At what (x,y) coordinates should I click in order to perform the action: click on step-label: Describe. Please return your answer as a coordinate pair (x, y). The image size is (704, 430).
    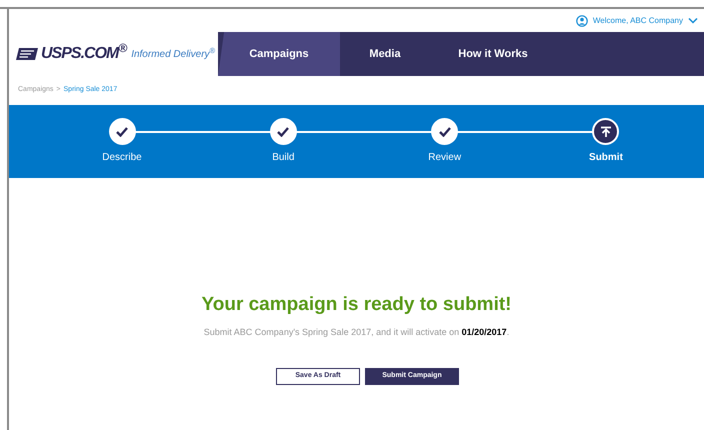
    Looking at the image, I should click on (122, 158).